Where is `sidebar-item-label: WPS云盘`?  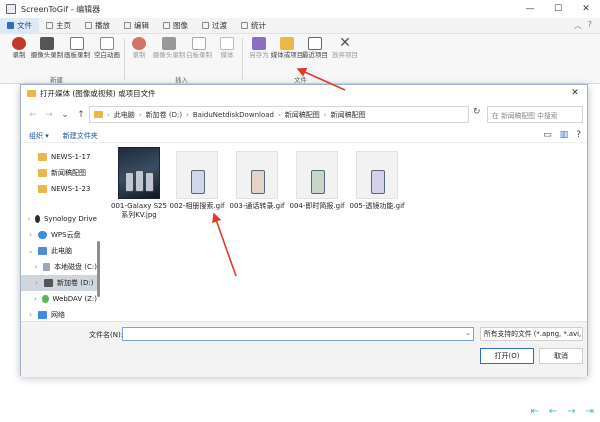 sidebar-item-label: WPS云盘 is located at coordinates (66, 235).